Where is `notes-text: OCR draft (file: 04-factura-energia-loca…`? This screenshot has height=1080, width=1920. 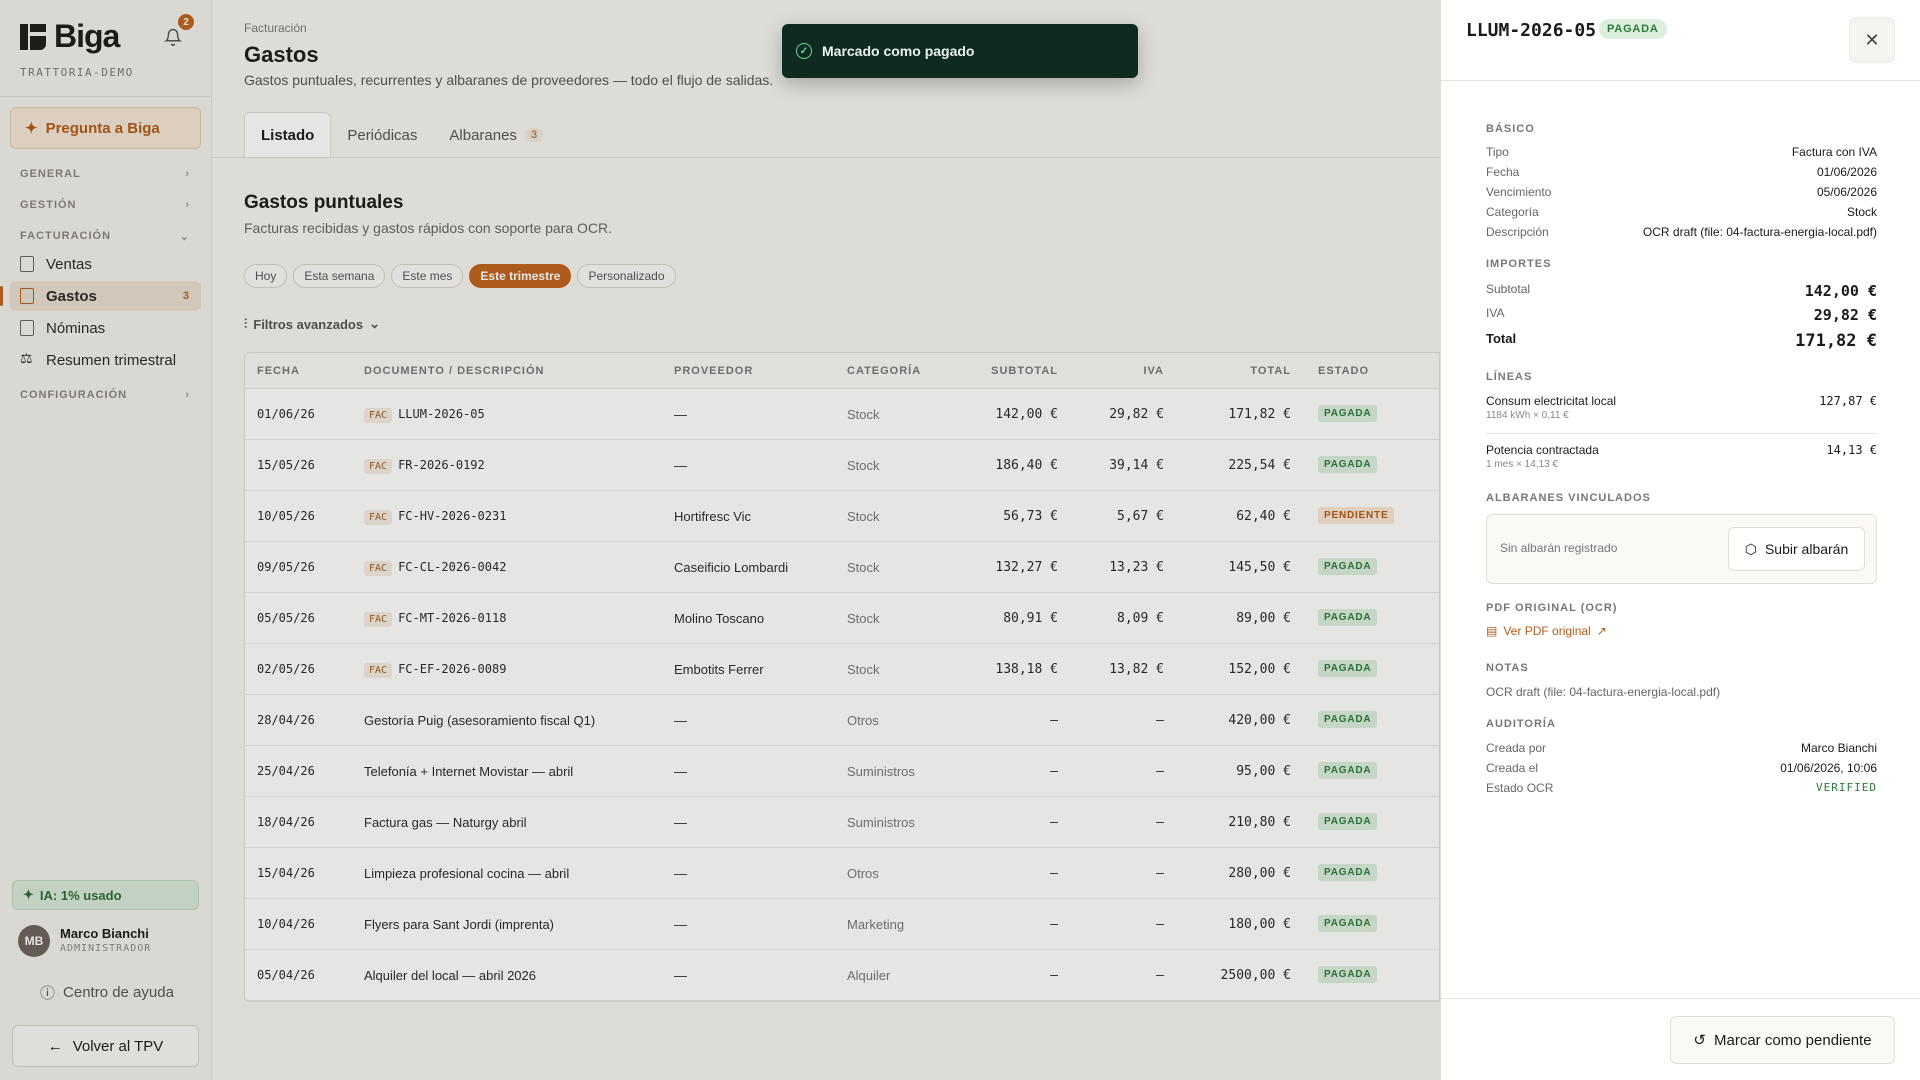 notes-text: OCR draft (file: 04-factura-energia-loca… is located at coordinates (1603, 692).